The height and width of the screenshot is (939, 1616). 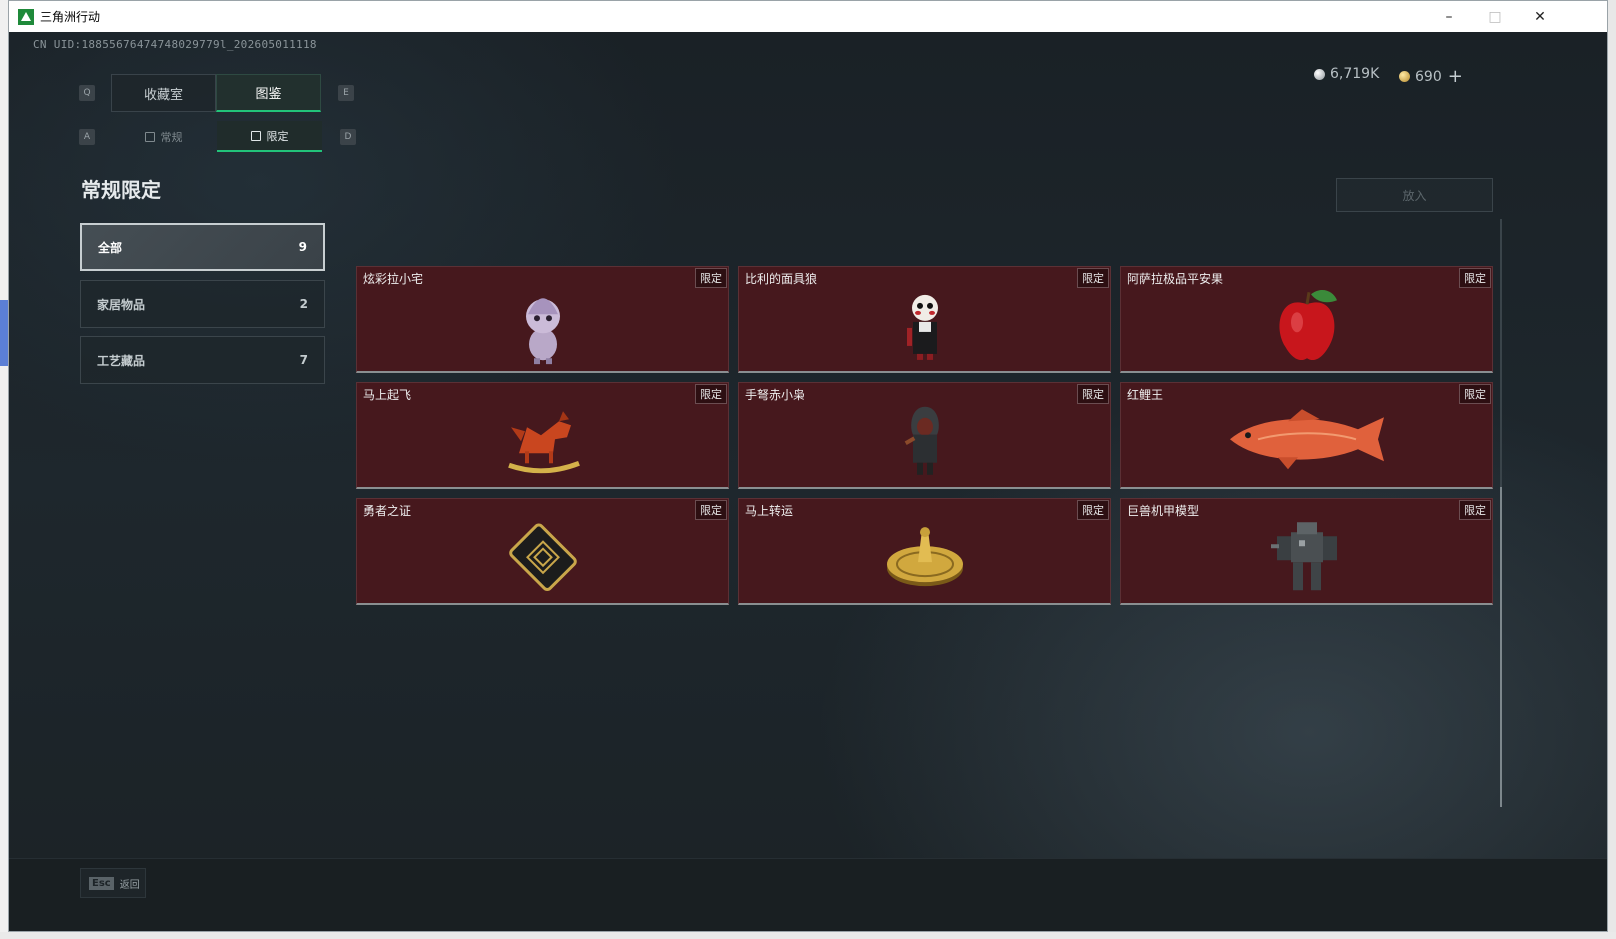 What do you see at coordinates (921, 440) in the screenshot?
I see `hooded-figure-icon` at bounding box center [921, 440].